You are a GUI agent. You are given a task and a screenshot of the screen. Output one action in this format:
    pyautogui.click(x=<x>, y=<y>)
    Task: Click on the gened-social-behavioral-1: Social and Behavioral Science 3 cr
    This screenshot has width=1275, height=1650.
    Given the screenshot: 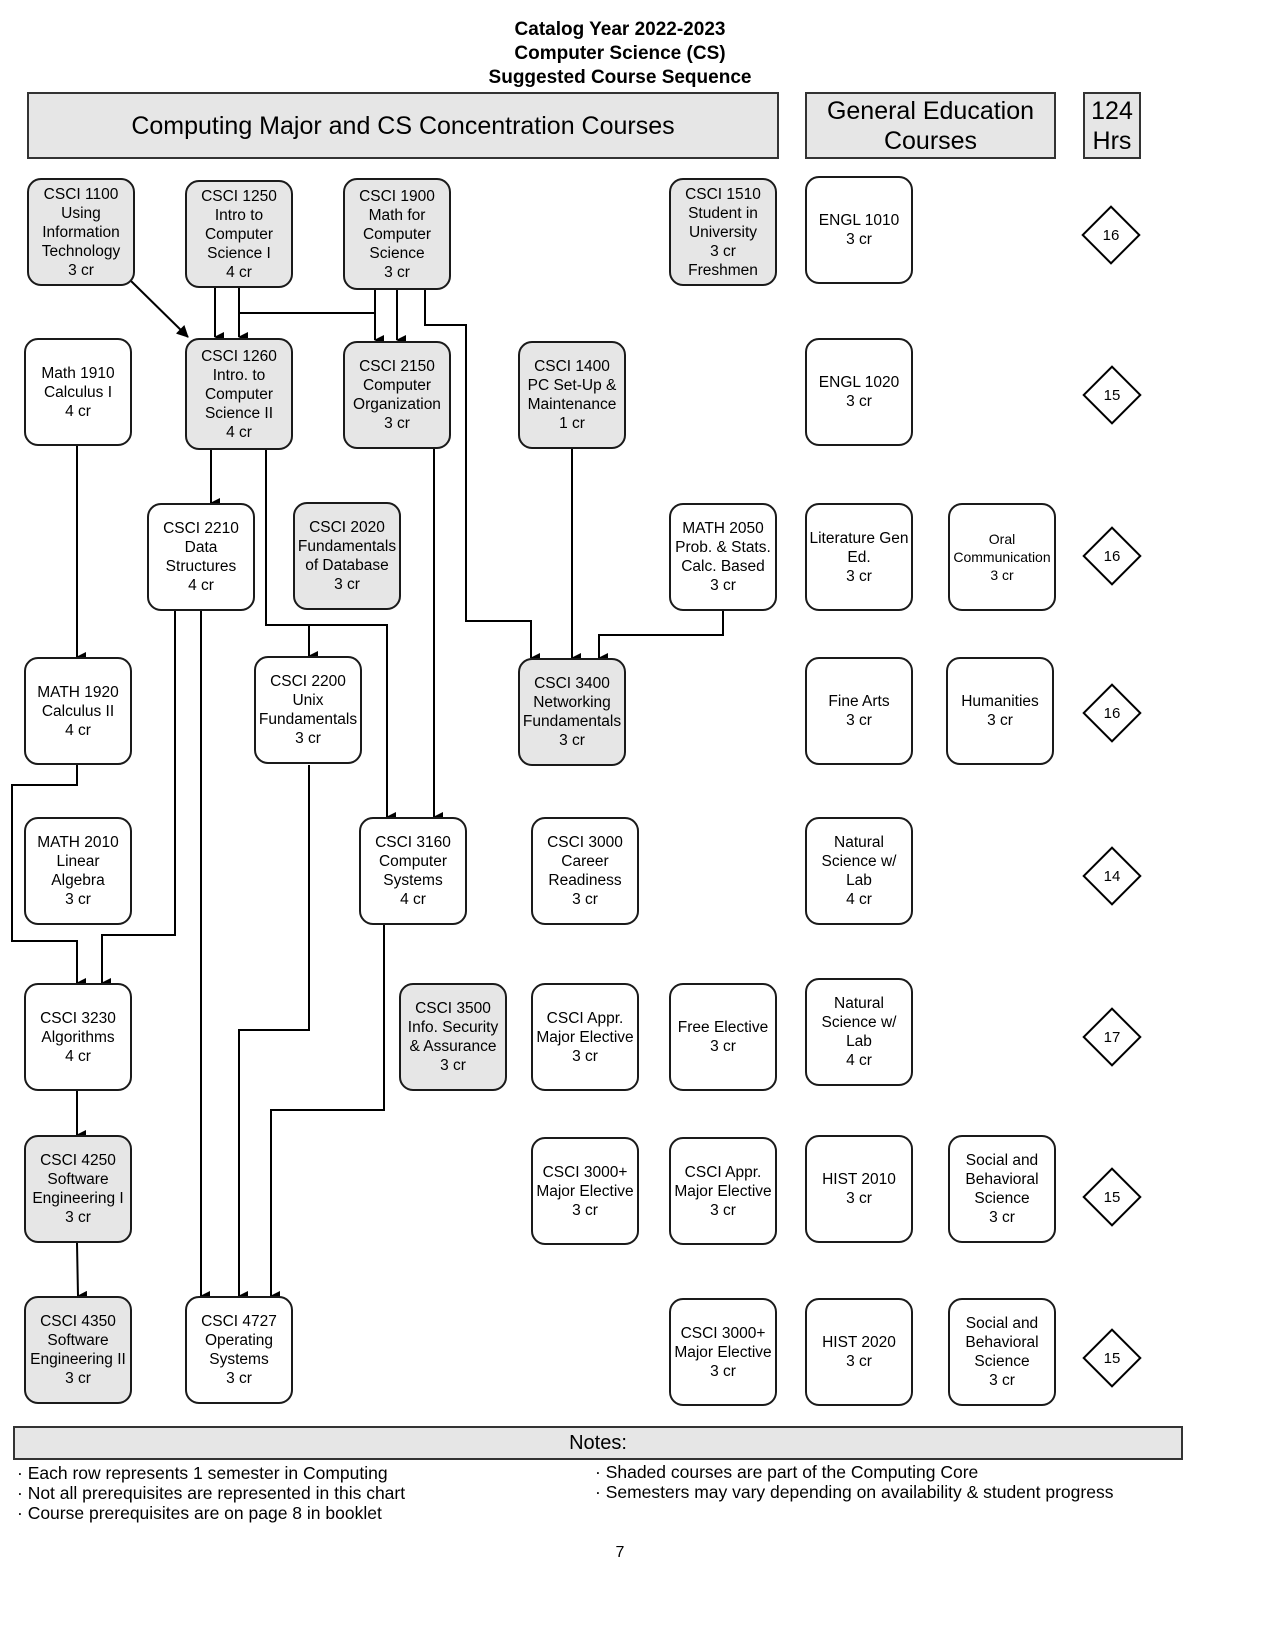 What is the action you would take?
    pyautogui.click(x=1002, y=1189)
    